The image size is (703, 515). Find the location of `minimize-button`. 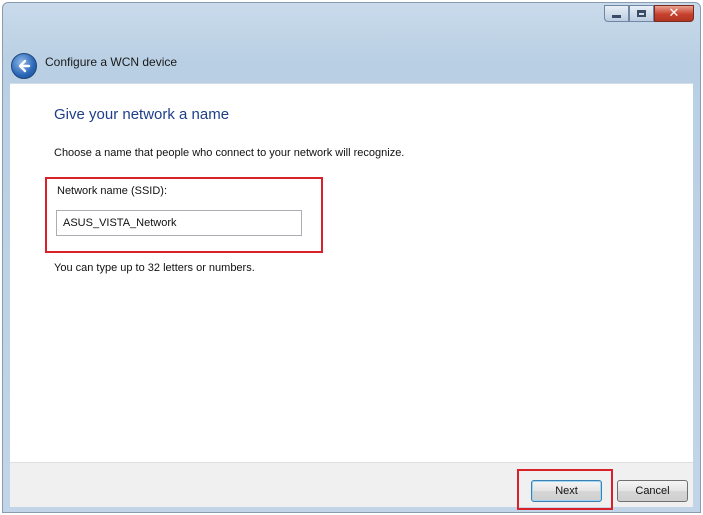

minimize-button is located at coordinates (616, 13).